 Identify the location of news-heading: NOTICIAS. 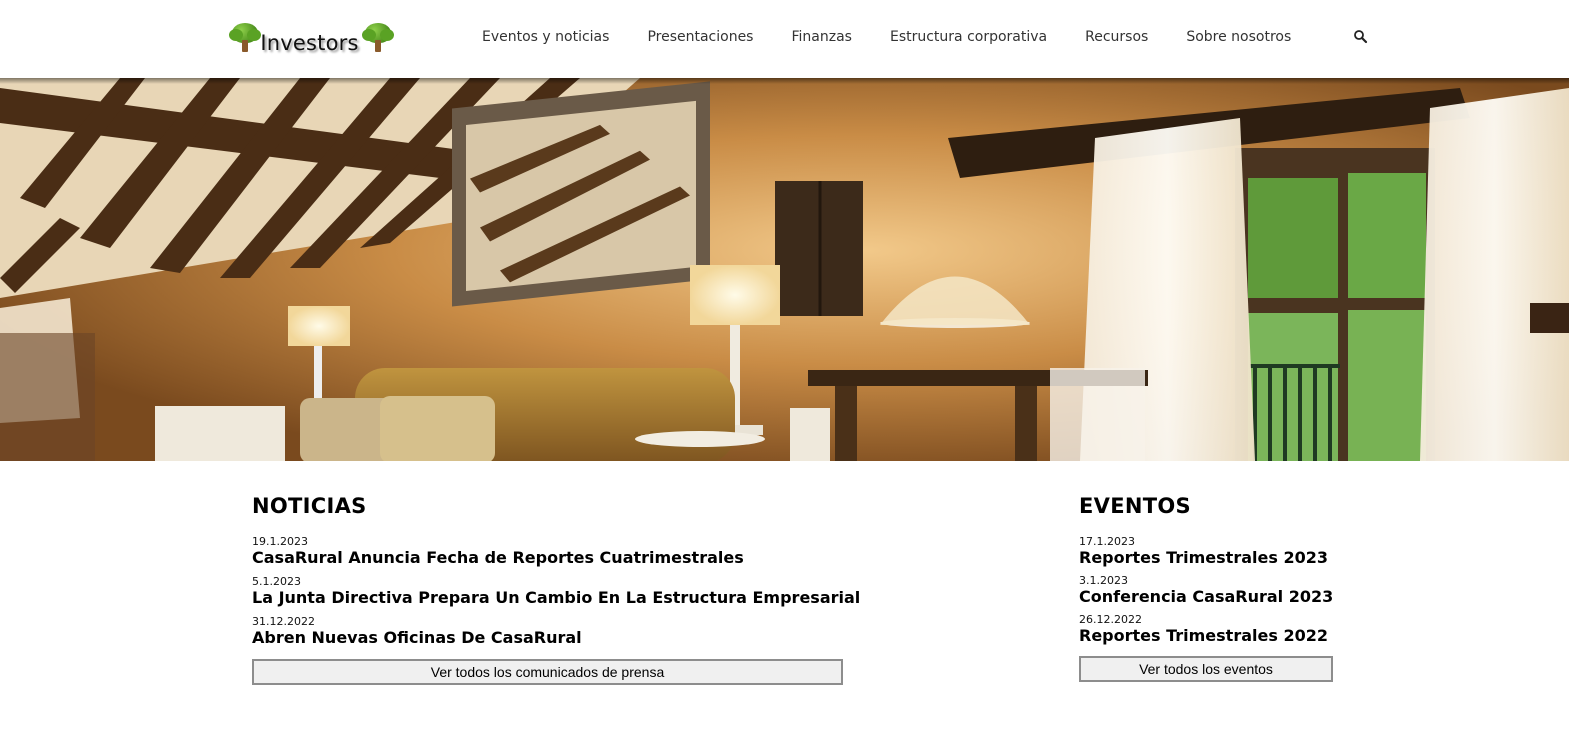
(309, 506).